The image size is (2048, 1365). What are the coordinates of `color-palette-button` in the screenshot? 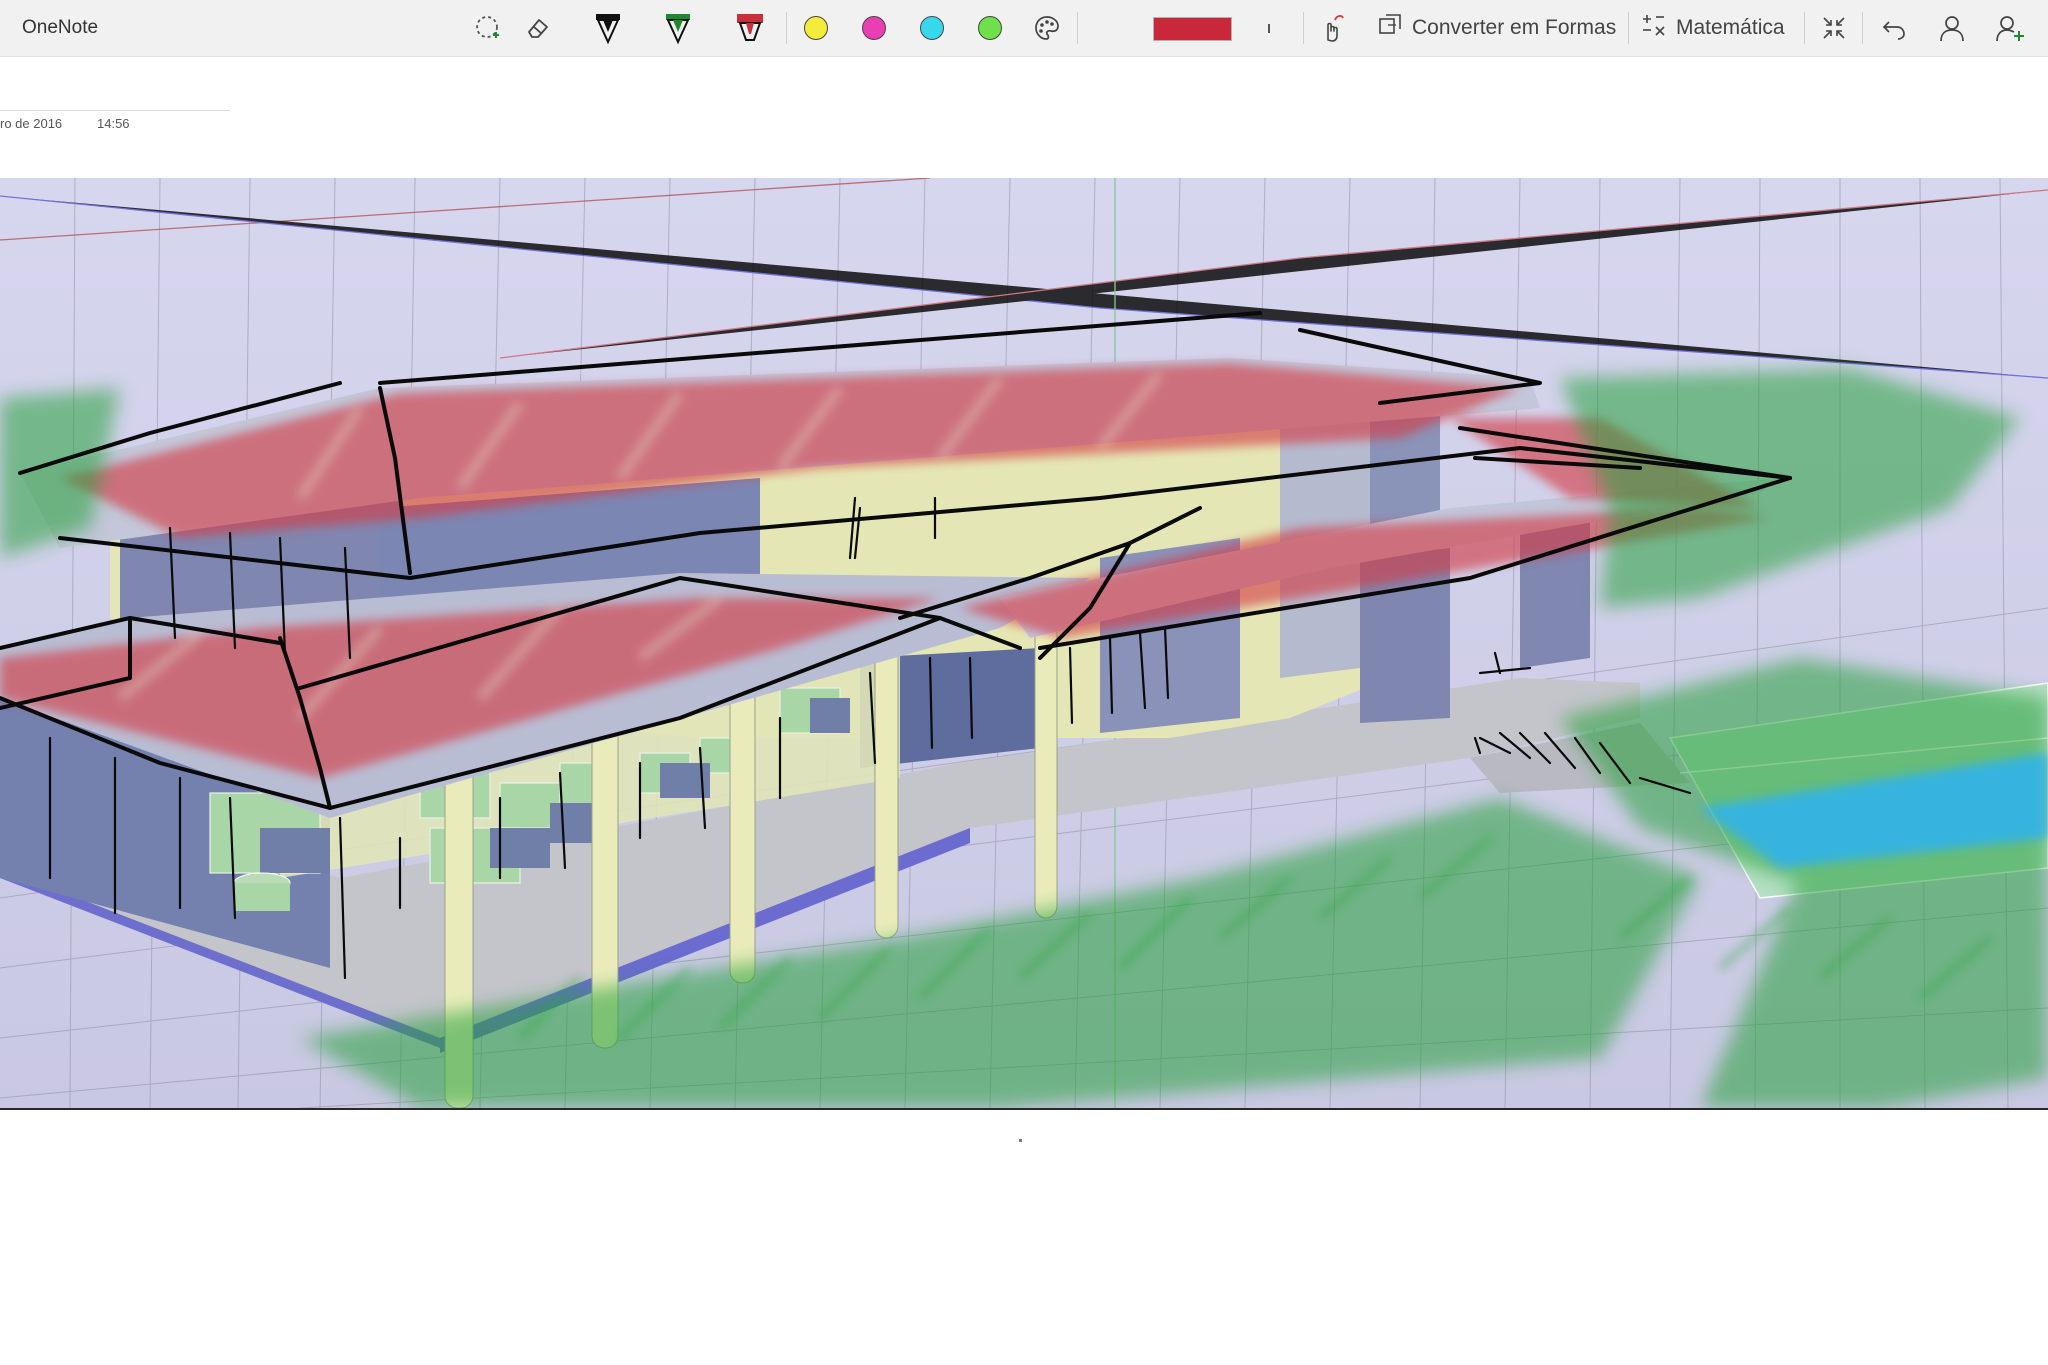 It's located at (1047, 28).